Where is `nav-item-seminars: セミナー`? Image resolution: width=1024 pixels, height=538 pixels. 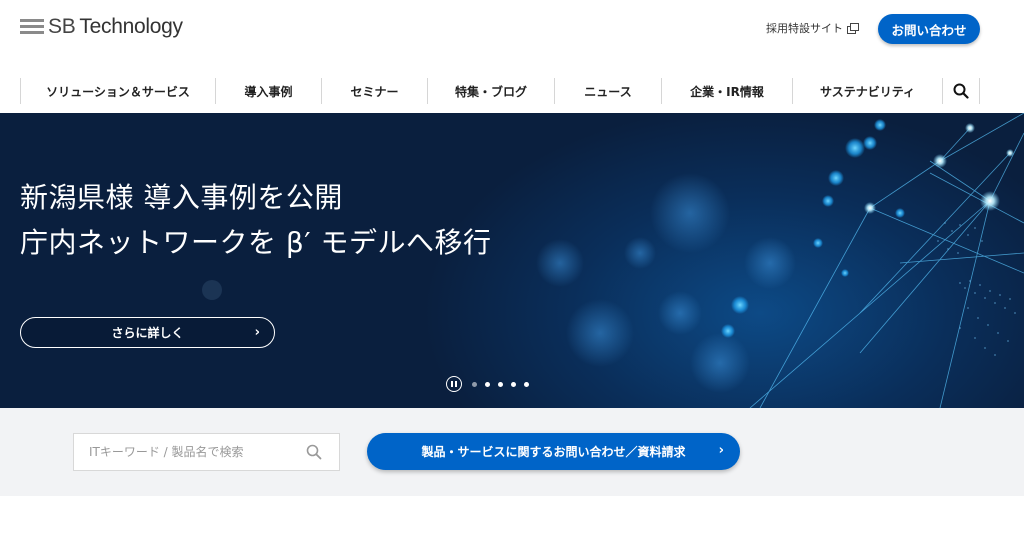 nav-item-seminars: セミナー is located at coordinates (374, 91).